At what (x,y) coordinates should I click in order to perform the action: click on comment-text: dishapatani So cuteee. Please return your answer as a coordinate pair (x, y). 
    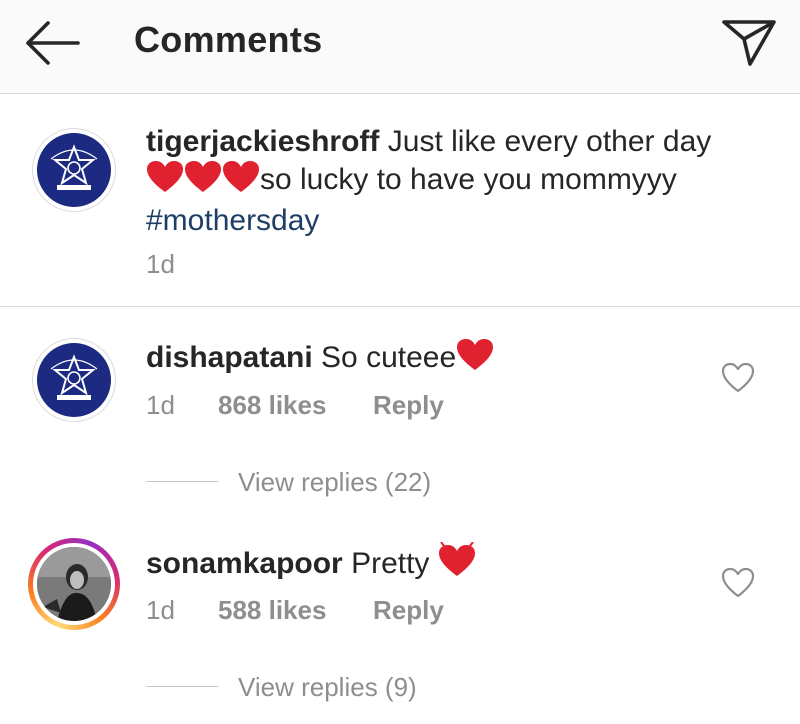
    Looking at the image, I should click on (320, 359).